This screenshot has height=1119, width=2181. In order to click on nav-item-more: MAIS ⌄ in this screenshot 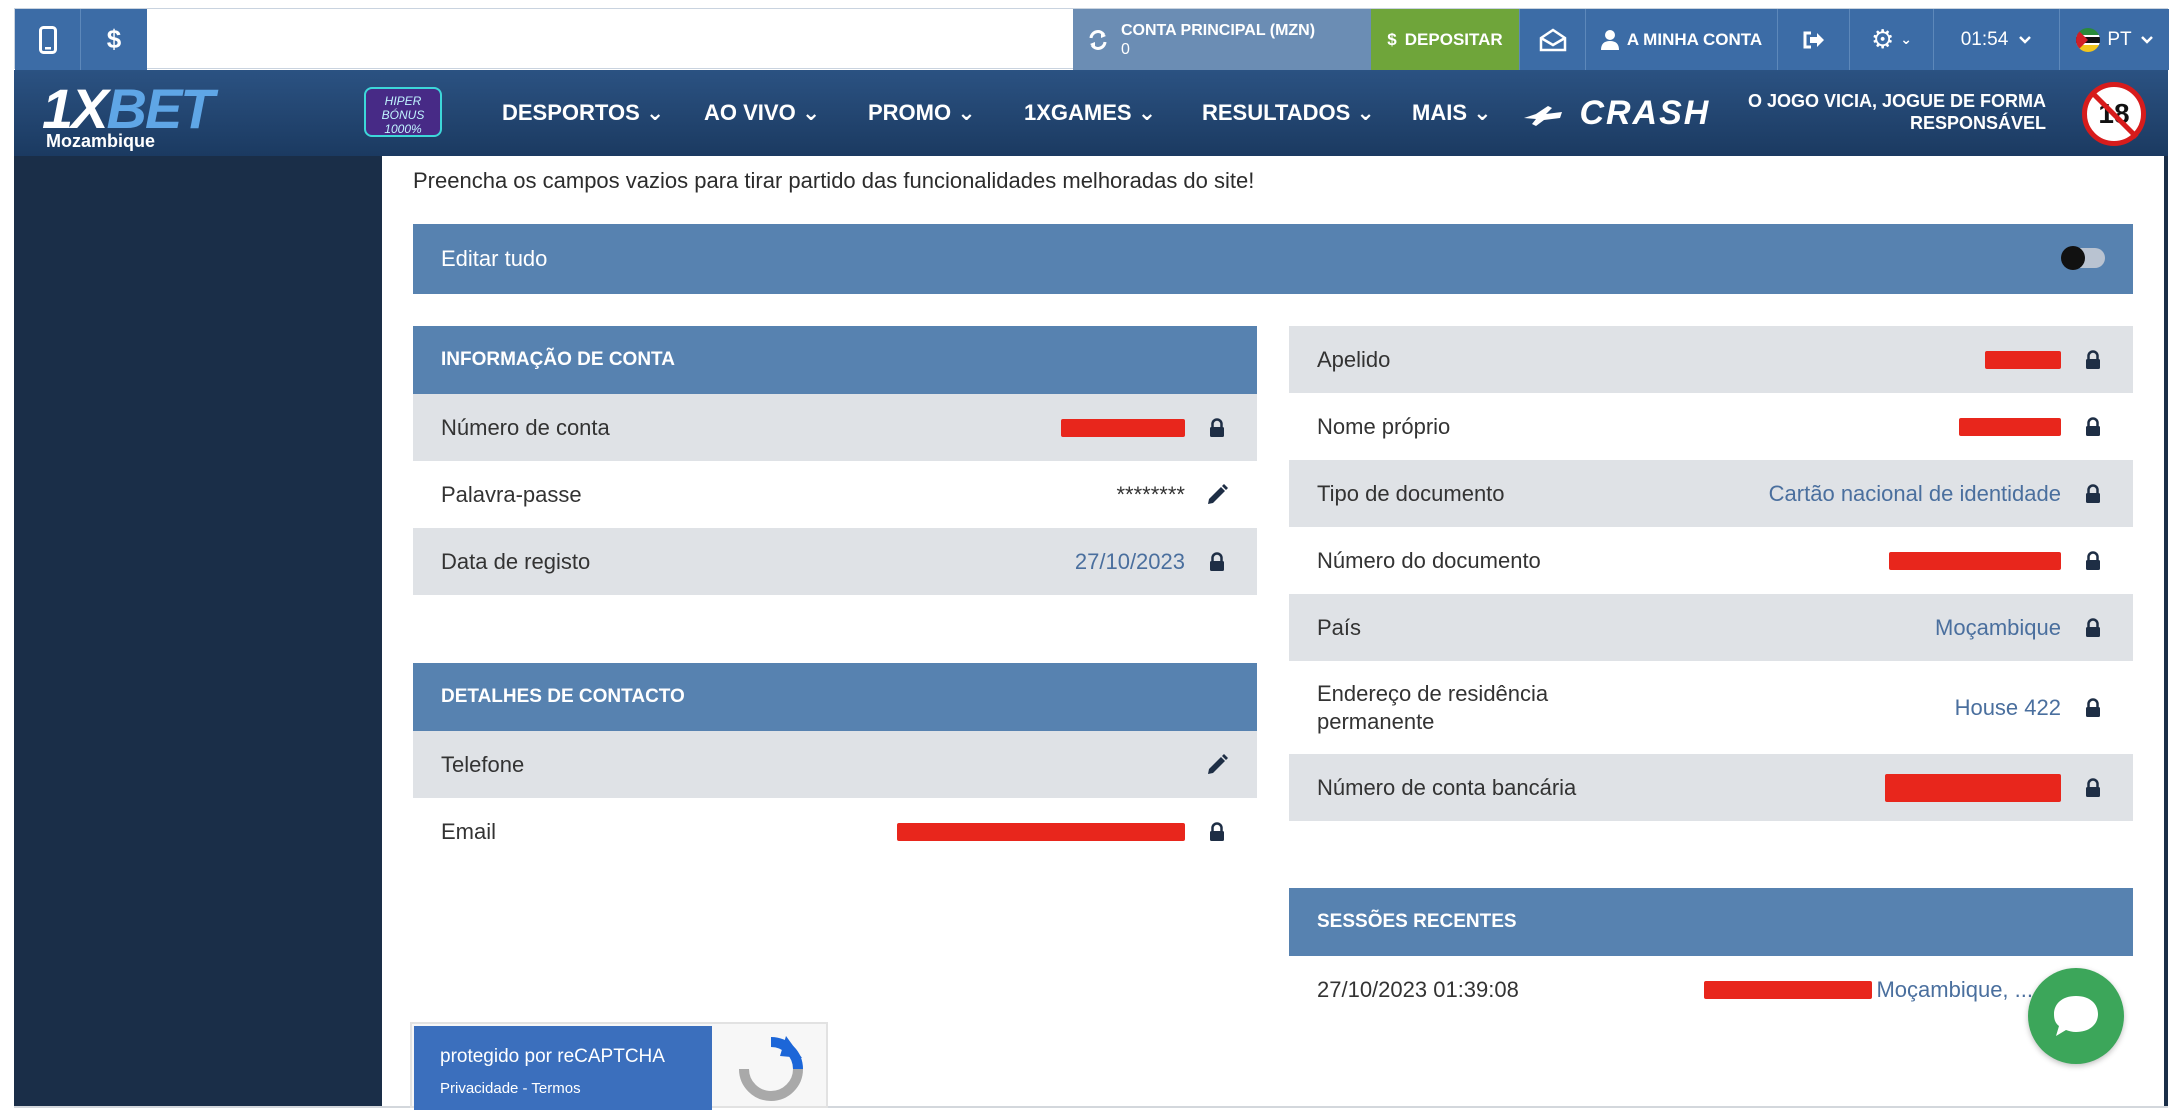, I will do `click(1452, 113)`.